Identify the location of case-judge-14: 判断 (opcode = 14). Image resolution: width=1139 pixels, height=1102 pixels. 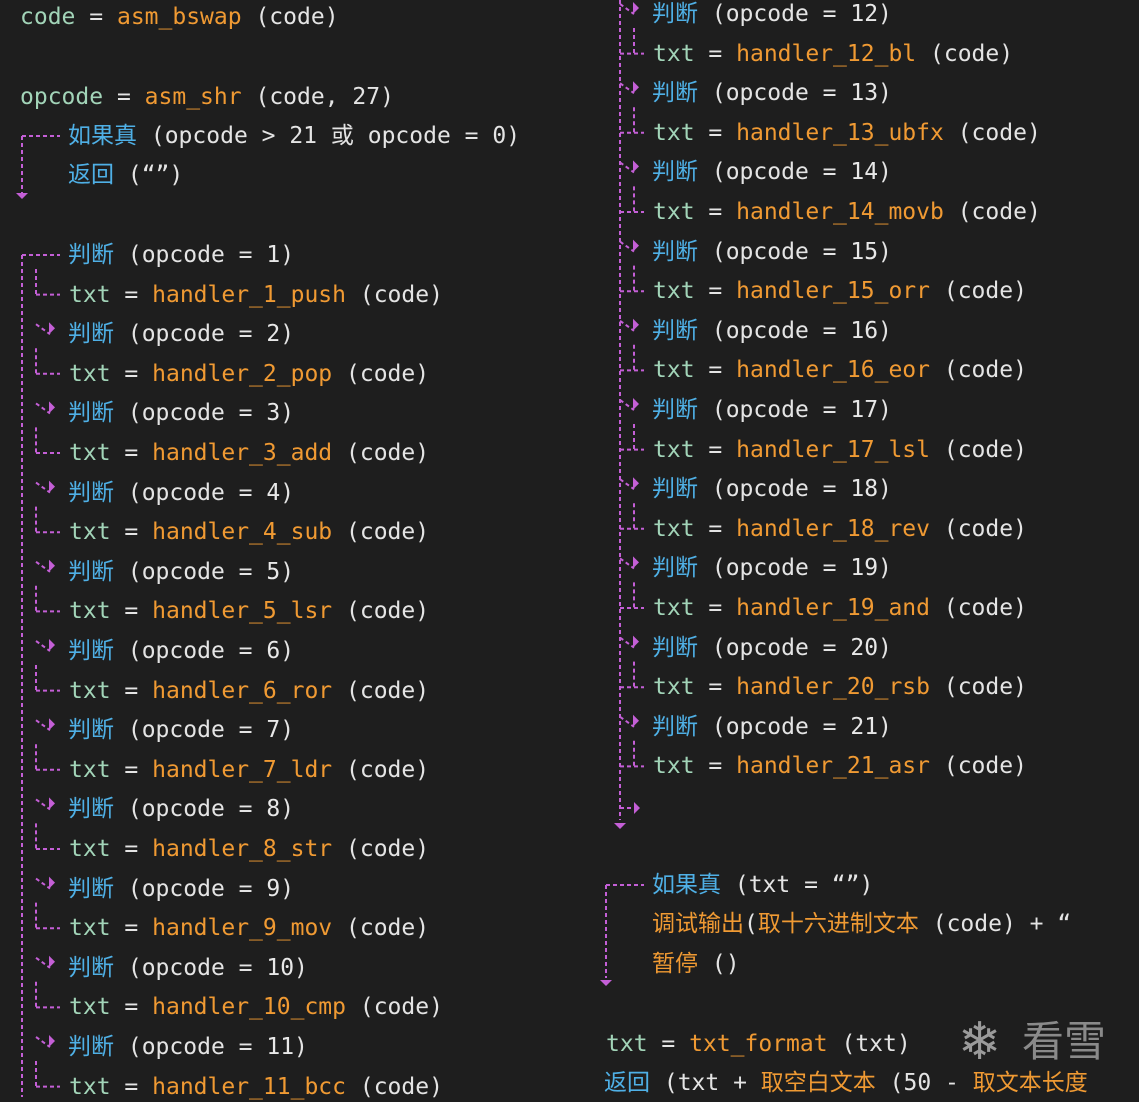
(772, 172).